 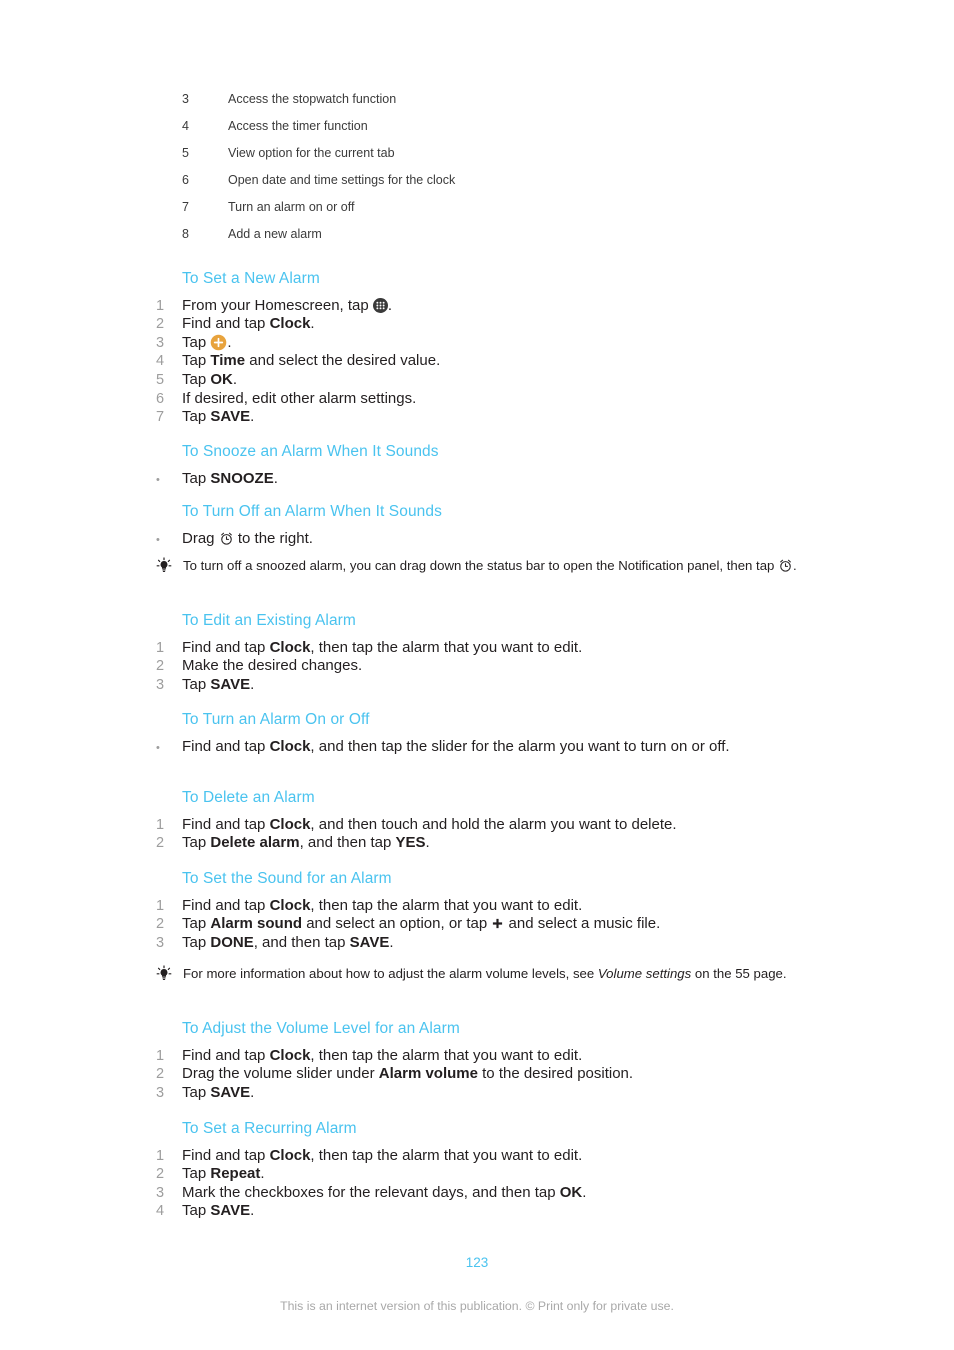 I want to click on step-text: Find and tap Clock., so click(x=502, y=324).